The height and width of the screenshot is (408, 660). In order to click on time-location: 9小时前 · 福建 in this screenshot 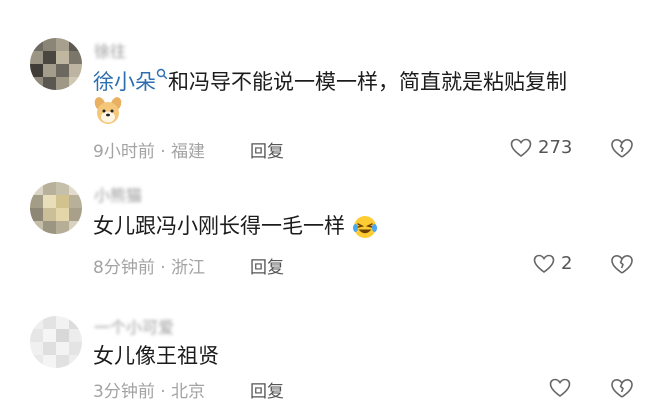, I will do `click(149, 152)`.